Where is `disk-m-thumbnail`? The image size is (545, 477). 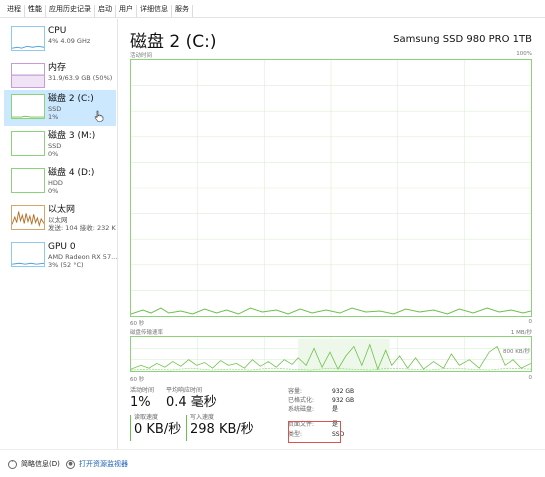 disk-m-thumbnail is located at coordinates (28, 143).